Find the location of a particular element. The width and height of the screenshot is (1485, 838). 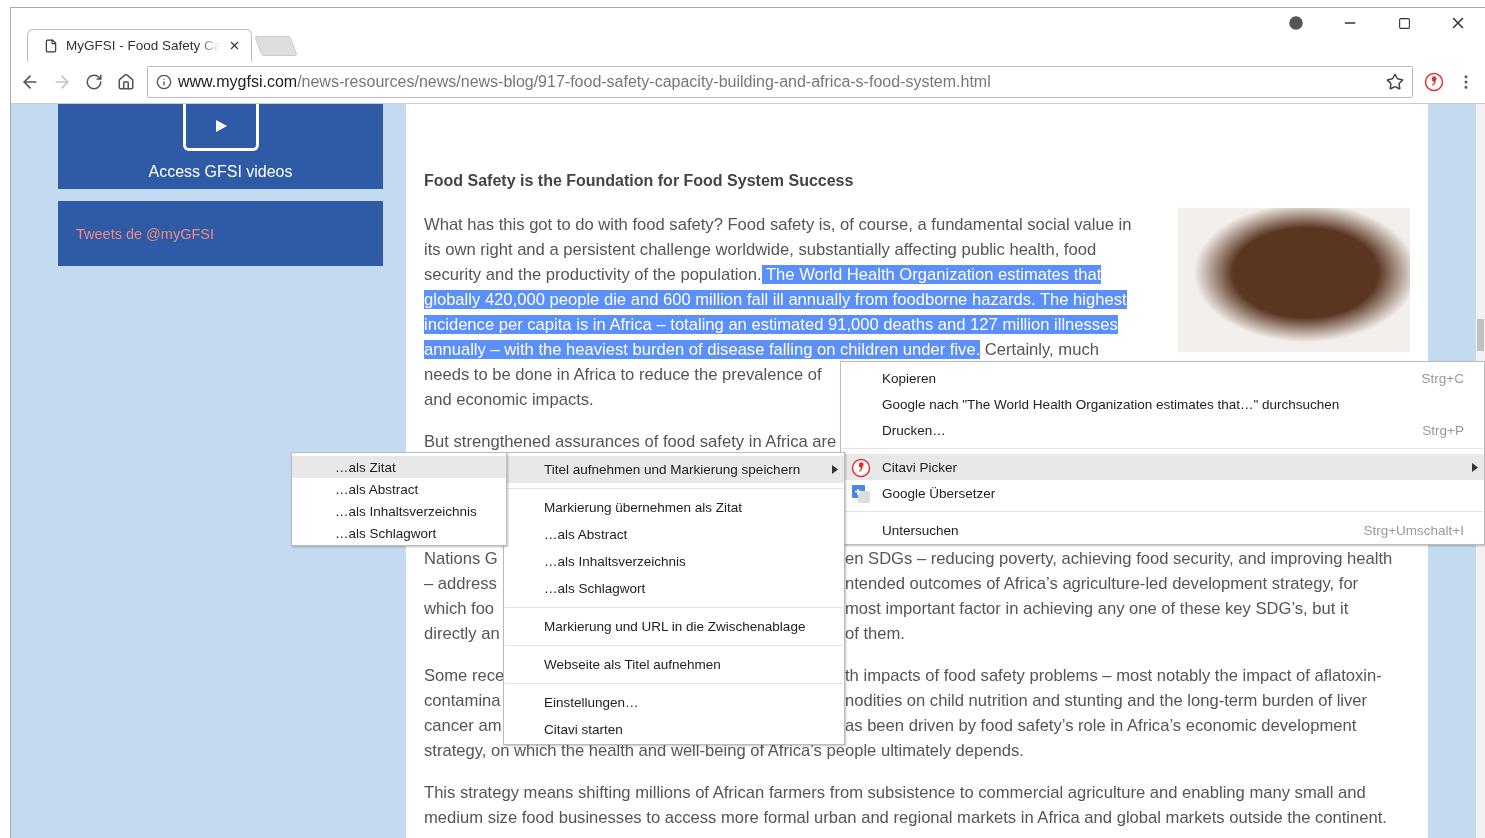

article-text: But strengthened assurances of food safety in Africa are is located at coordinates (630, 441).